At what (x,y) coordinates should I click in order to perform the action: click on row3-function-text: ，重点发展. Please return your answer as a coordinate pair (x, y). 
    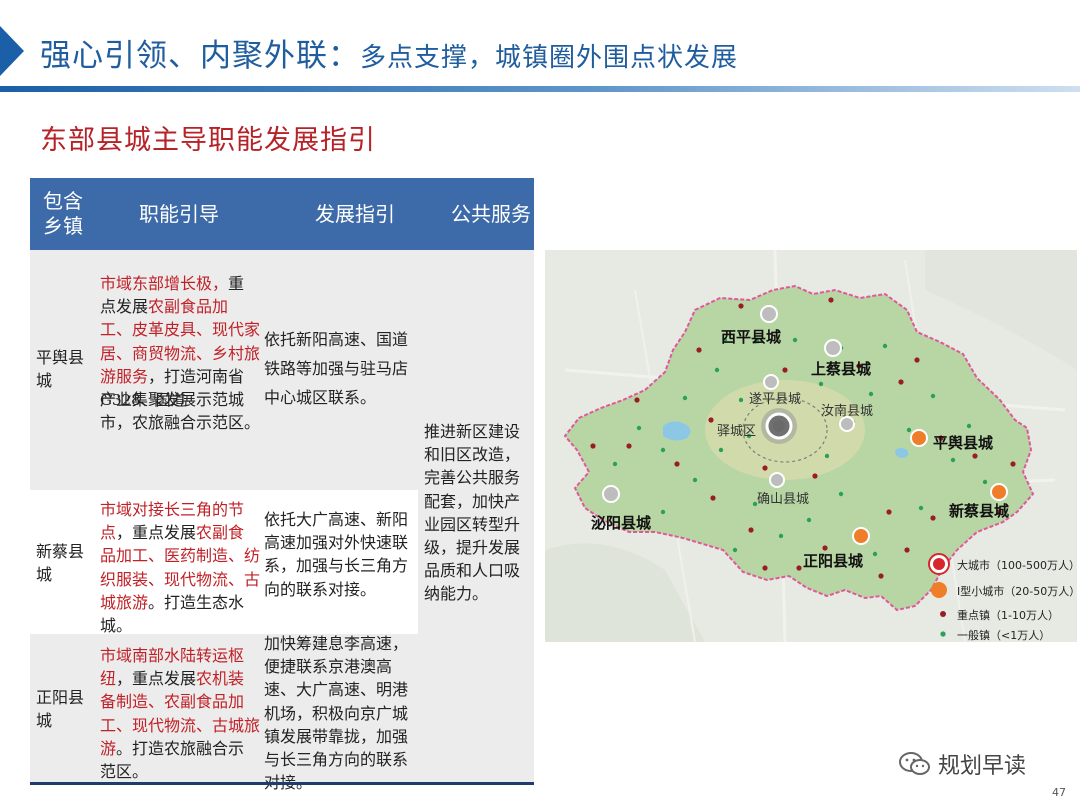
    Looking at the image, I should click on (156, 679).